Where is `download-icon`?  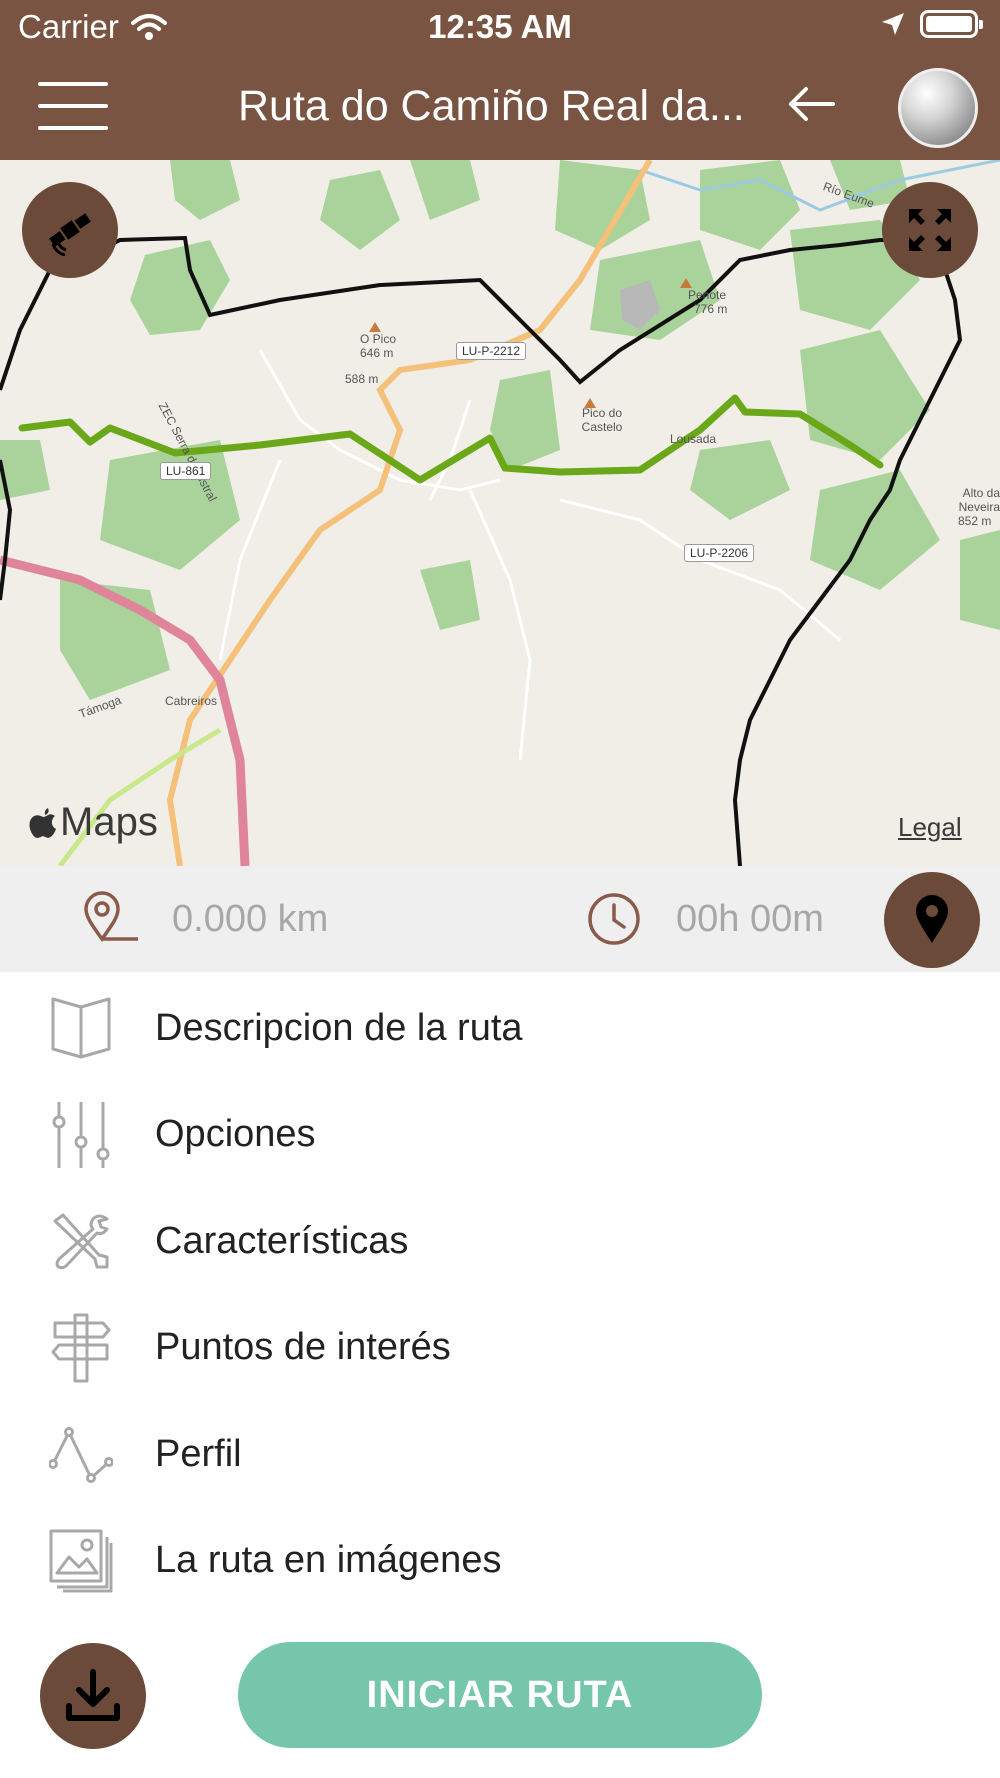
download-icon is located at coordinates (93, 1695).